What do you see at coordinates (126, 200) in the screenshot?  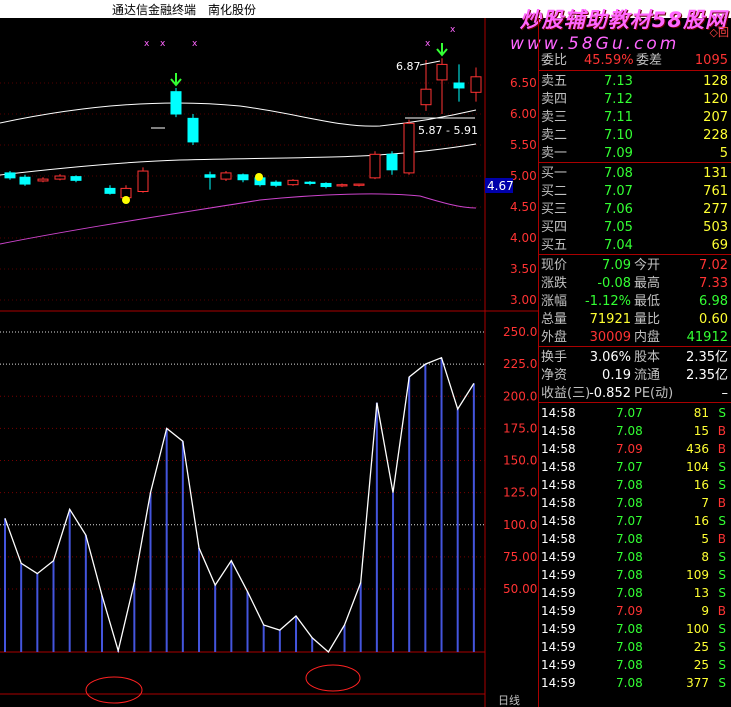 I see `signal-dot-icon` at bounding box center [126, 200].